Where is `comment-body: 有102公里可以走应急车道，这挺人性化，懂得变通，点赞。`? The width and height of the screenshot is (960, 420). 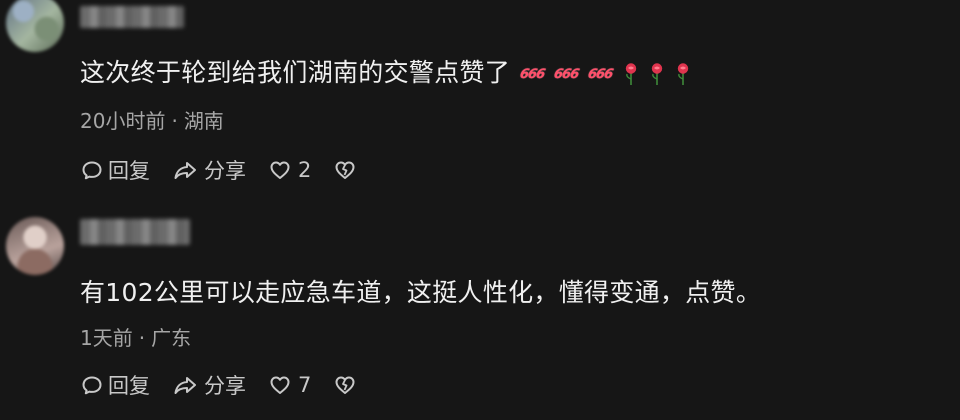 comment-body: 有102公里可以走应急车道，这挺人性化，懂得变通，点赞。 is located at coordinates (421, 292).